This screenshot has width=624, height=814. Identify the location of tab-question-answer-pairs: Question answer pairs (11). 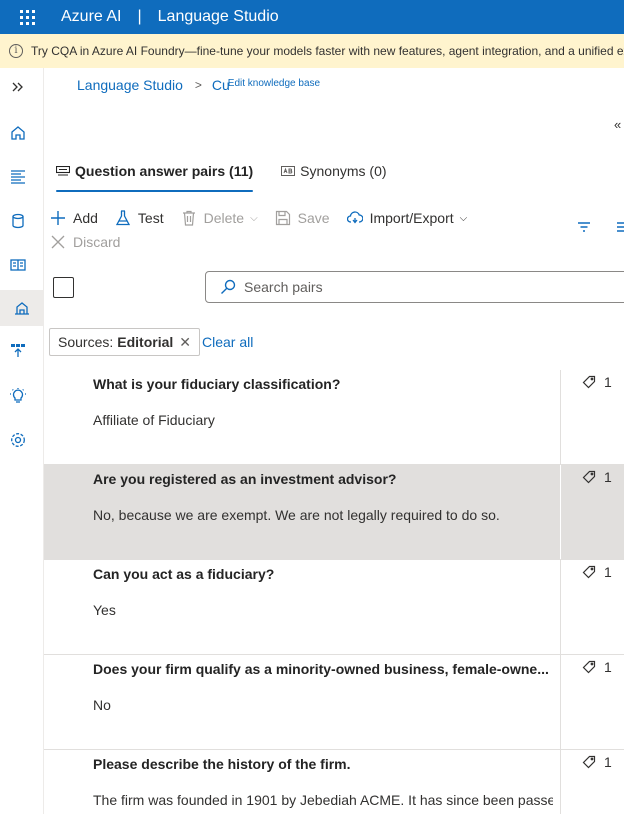
(155, 175).